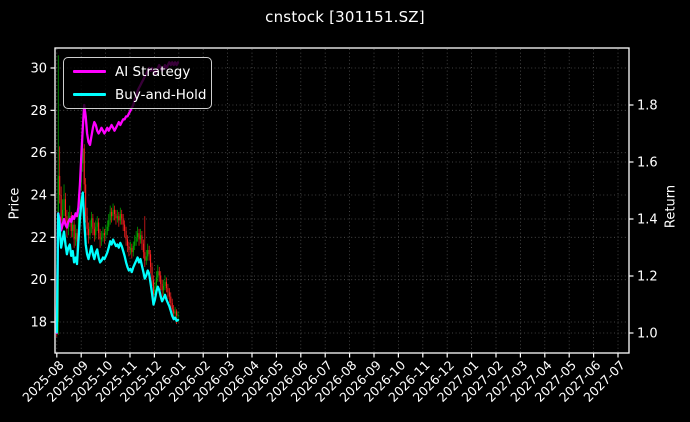 The width and height of the screenshot is (690, 422). What do you see at coordinates (38, 69) in the screenshot?
I see `price-tick-label: 30` at bounding box center [38, 69].